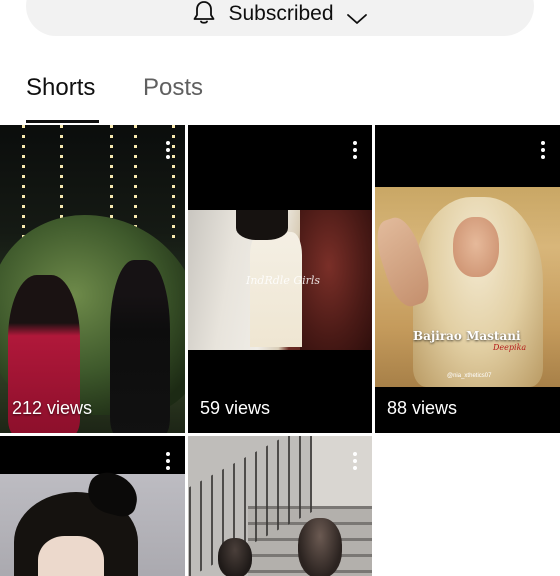 This screenshot has height=576, width=560. I want to click on view-count: 88 views, so click(422, 408).